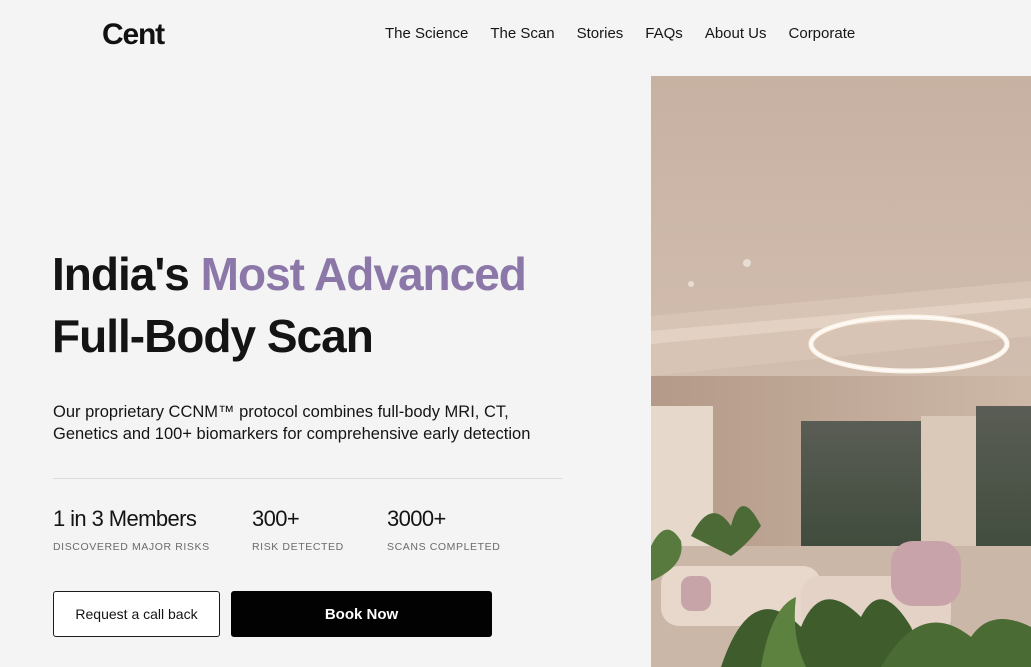 The height and width of the screenshot is (667, 1031). Describe the element at coordinates (126, 274) in the screenshot. I see `headline-part1: India's` at that location.